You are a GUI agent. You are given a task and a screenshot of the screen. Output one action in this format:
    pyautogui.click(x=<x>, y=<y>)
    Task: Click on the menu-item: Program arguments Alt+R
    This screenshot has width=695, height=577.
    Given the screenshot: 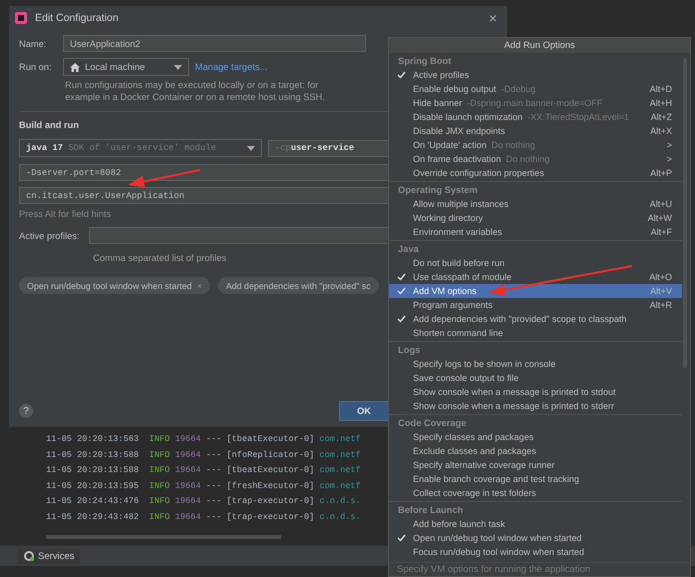 What is the action you would take?
    pyautogui.click(x=535, y=305)
    